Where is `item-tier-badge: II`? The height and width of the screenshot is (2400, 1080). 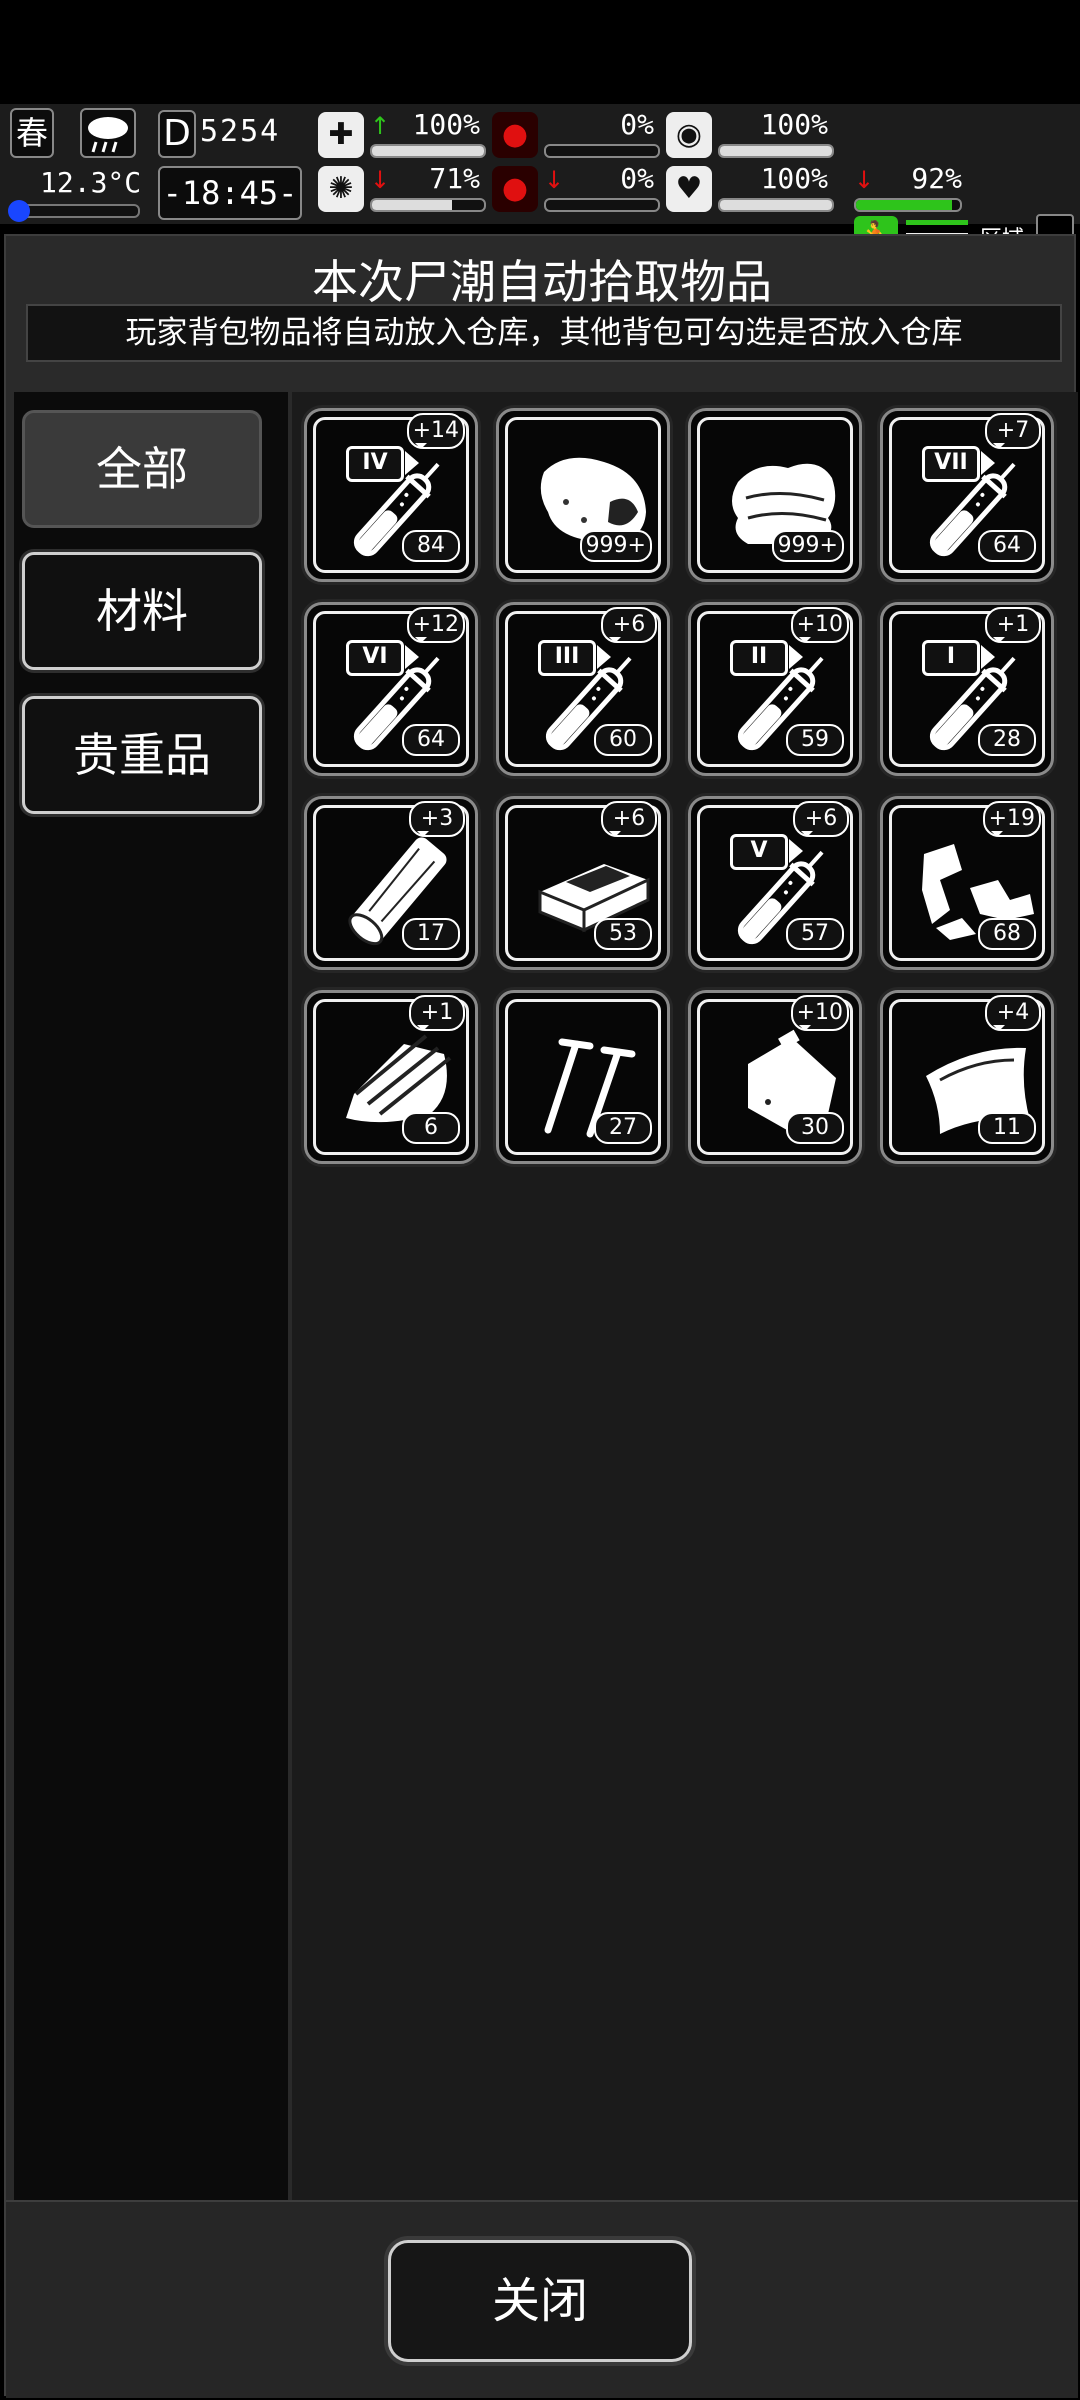
item-tier-badge: II is located at coordinates (766, 658).